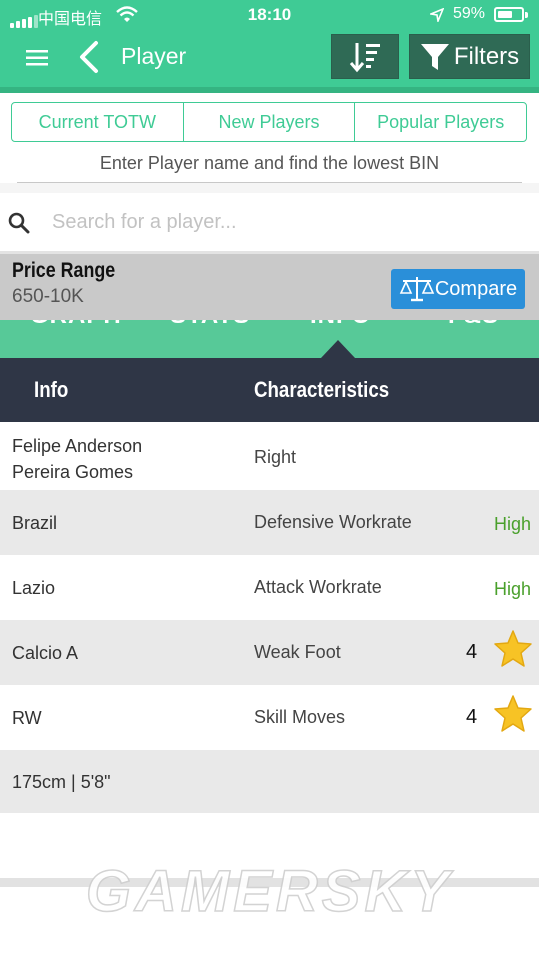  I want to click on player-detail-tabs: GRAPH STATS INFO F&S, so click(269, 336).